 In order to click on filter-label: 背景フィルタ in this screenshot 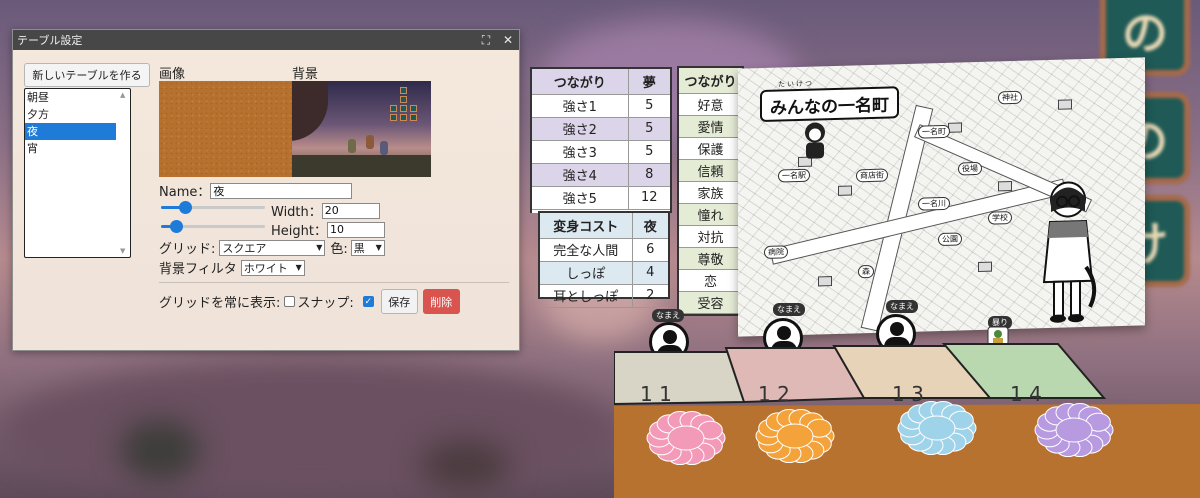, I will do `click(198, 269)`.